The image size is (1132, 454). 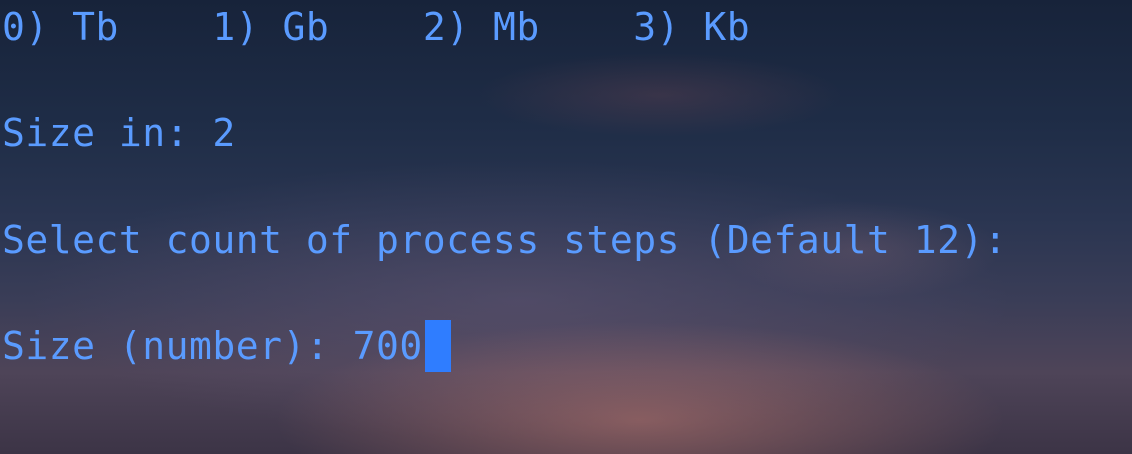 I want to click on unit-options-line: 0) Tb 1) Gb 2) Mb 3) Kb, so click(x=376, y=27).